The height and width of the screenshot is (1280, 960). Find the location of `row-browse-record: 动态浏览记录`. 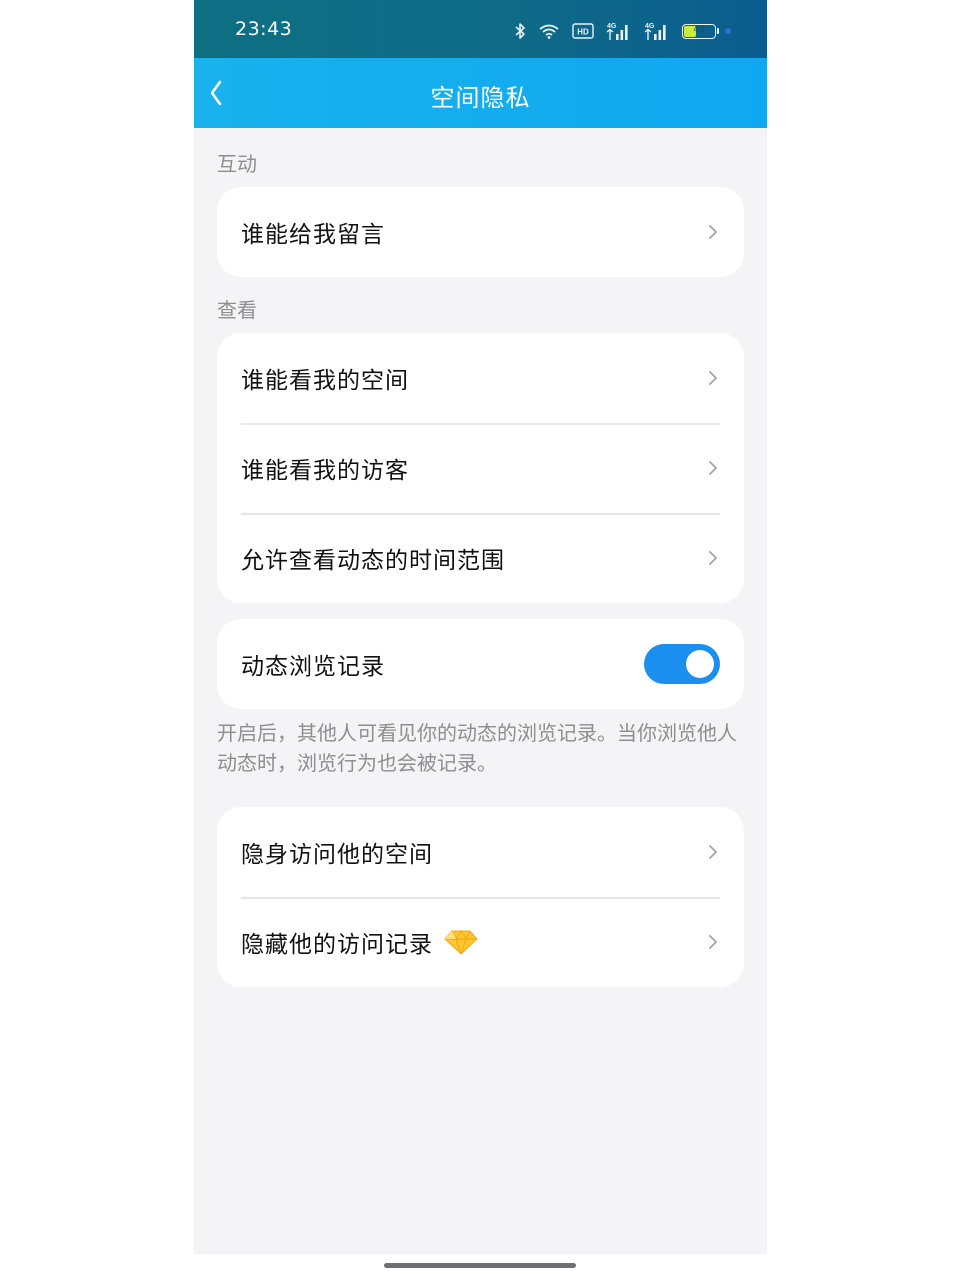

row-browse-record: 动态浏览记录 is located at coordinates (480, 664).